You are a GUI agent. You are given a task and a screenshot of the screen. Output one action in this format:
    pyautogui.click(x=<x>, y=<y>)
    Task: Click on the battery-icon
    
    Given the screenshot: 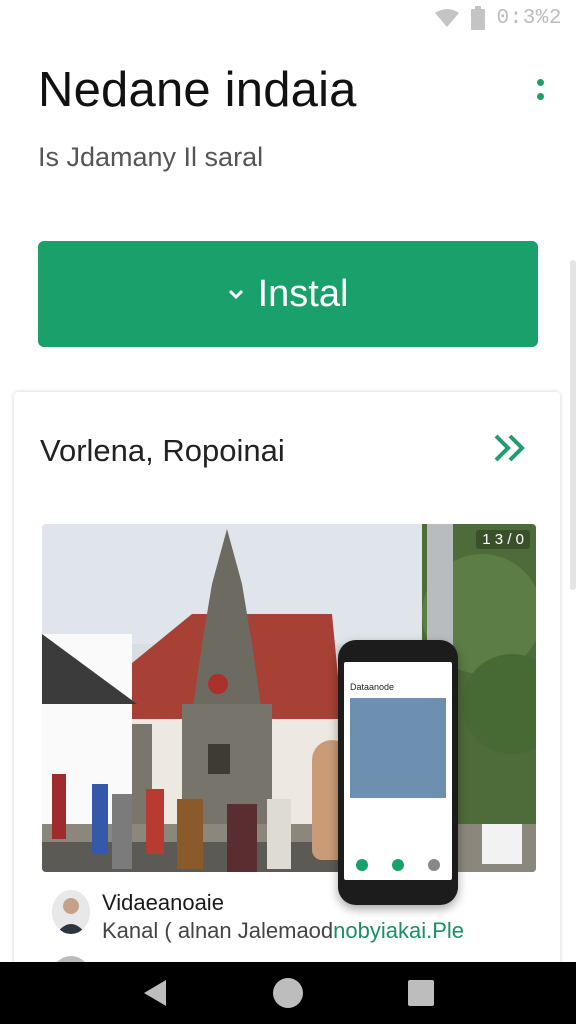 What is the action you would take?
    pyautogui.click(x=478, y=18)
    